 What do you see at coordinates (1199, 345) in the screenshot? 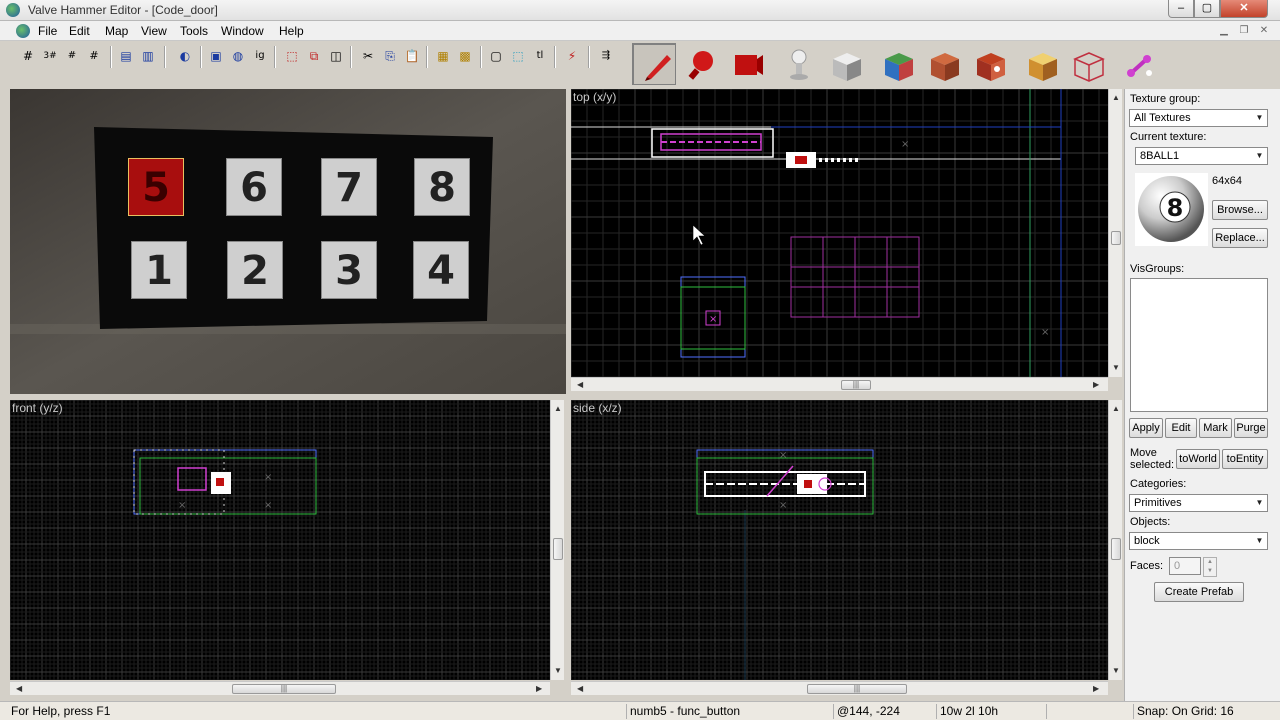
I see `visgroups-list` at bounding box center [1199, 345].